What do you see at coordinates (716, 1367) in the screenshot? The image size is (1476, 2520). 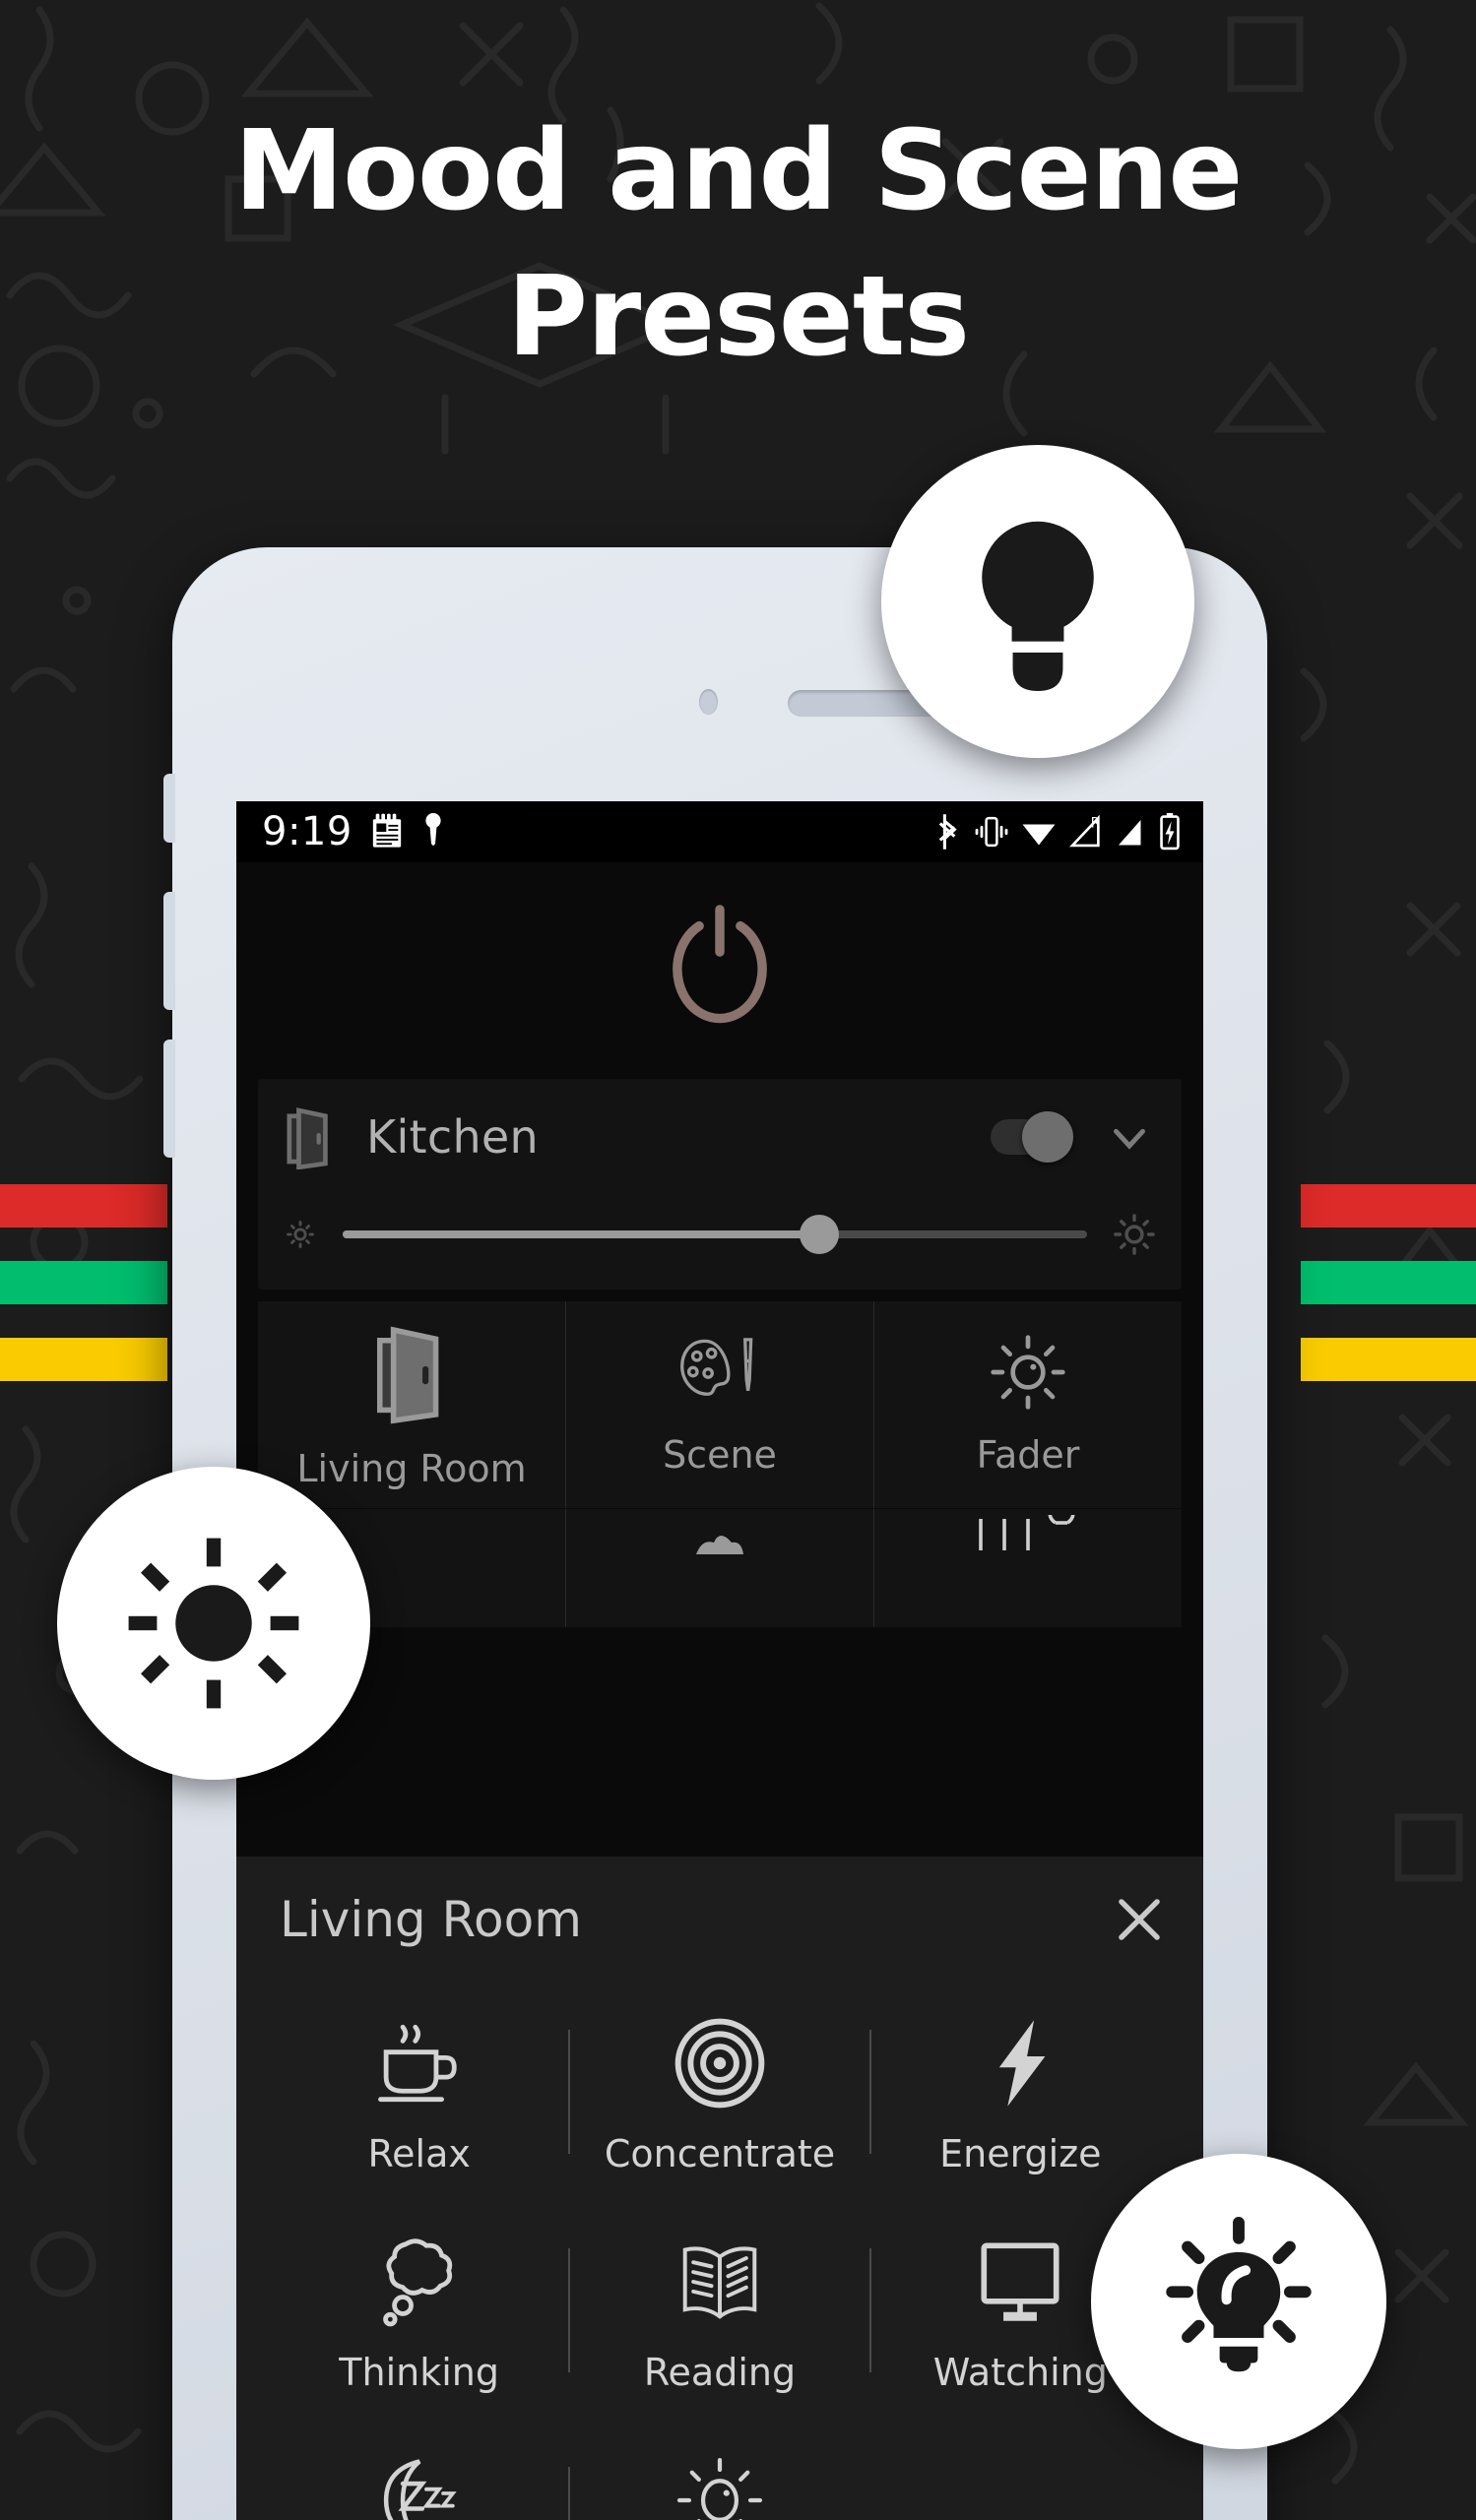 I see `palette-brush-icon` at bounding box center [716, 1367].